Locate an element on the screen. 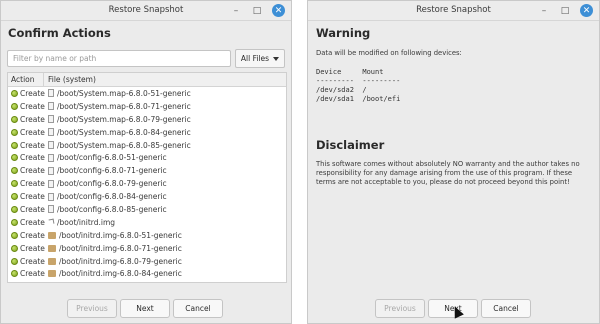 This screenshot has height=324, width=600. file-cell: /boot/config-6.8.0-79-generic is located at coordinates (105, 183).